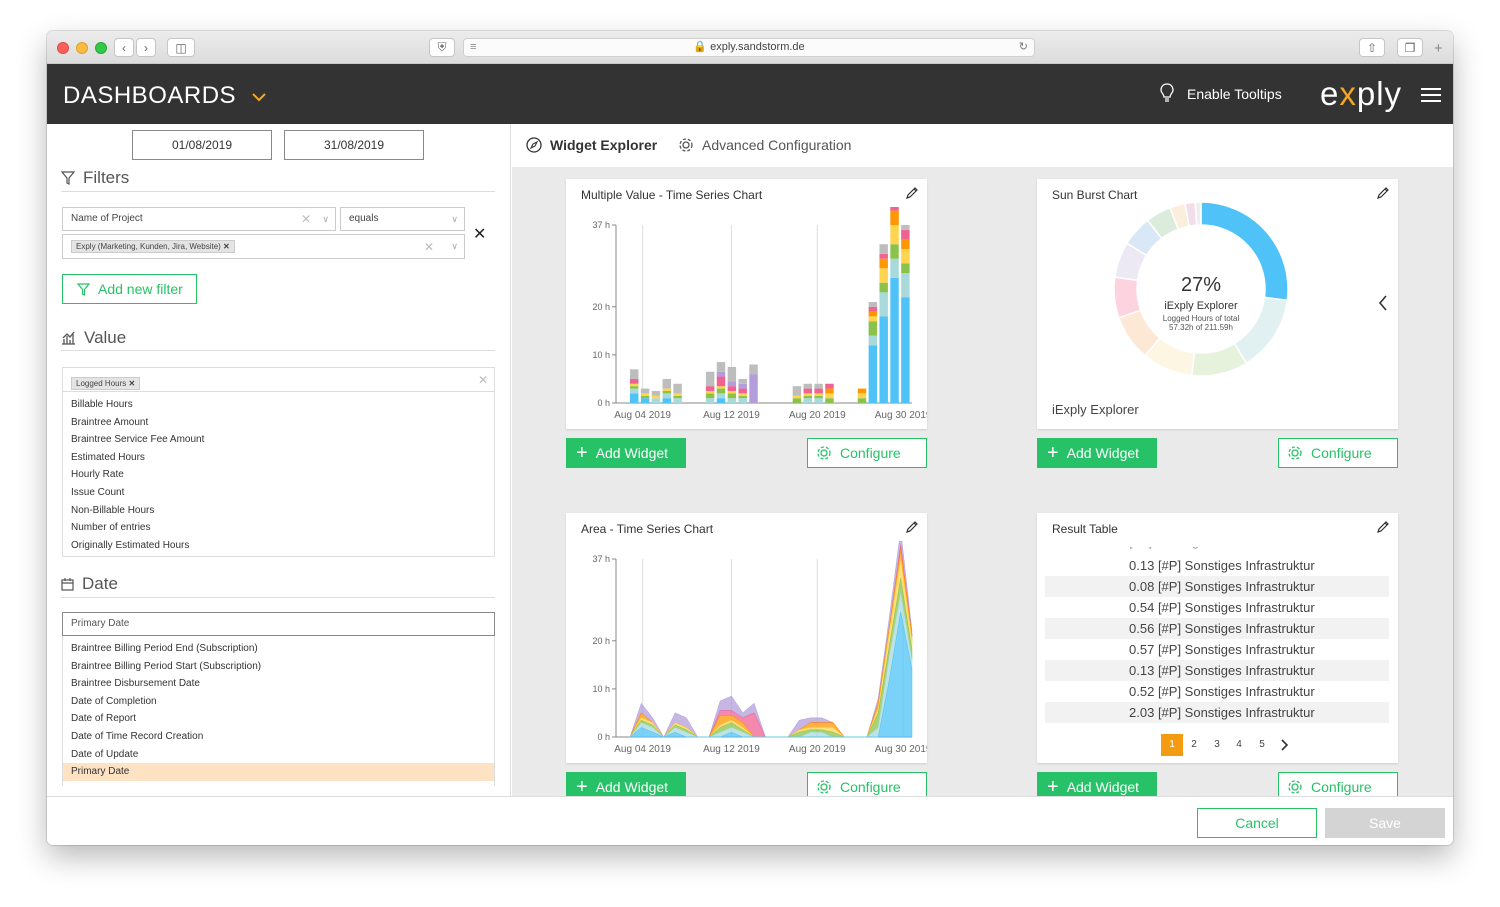 The height and width of the screenshot is (907, 1500). Describe the element at coordinates (1385, 823) in the screenshot. I see `save-button: Save` at that location.